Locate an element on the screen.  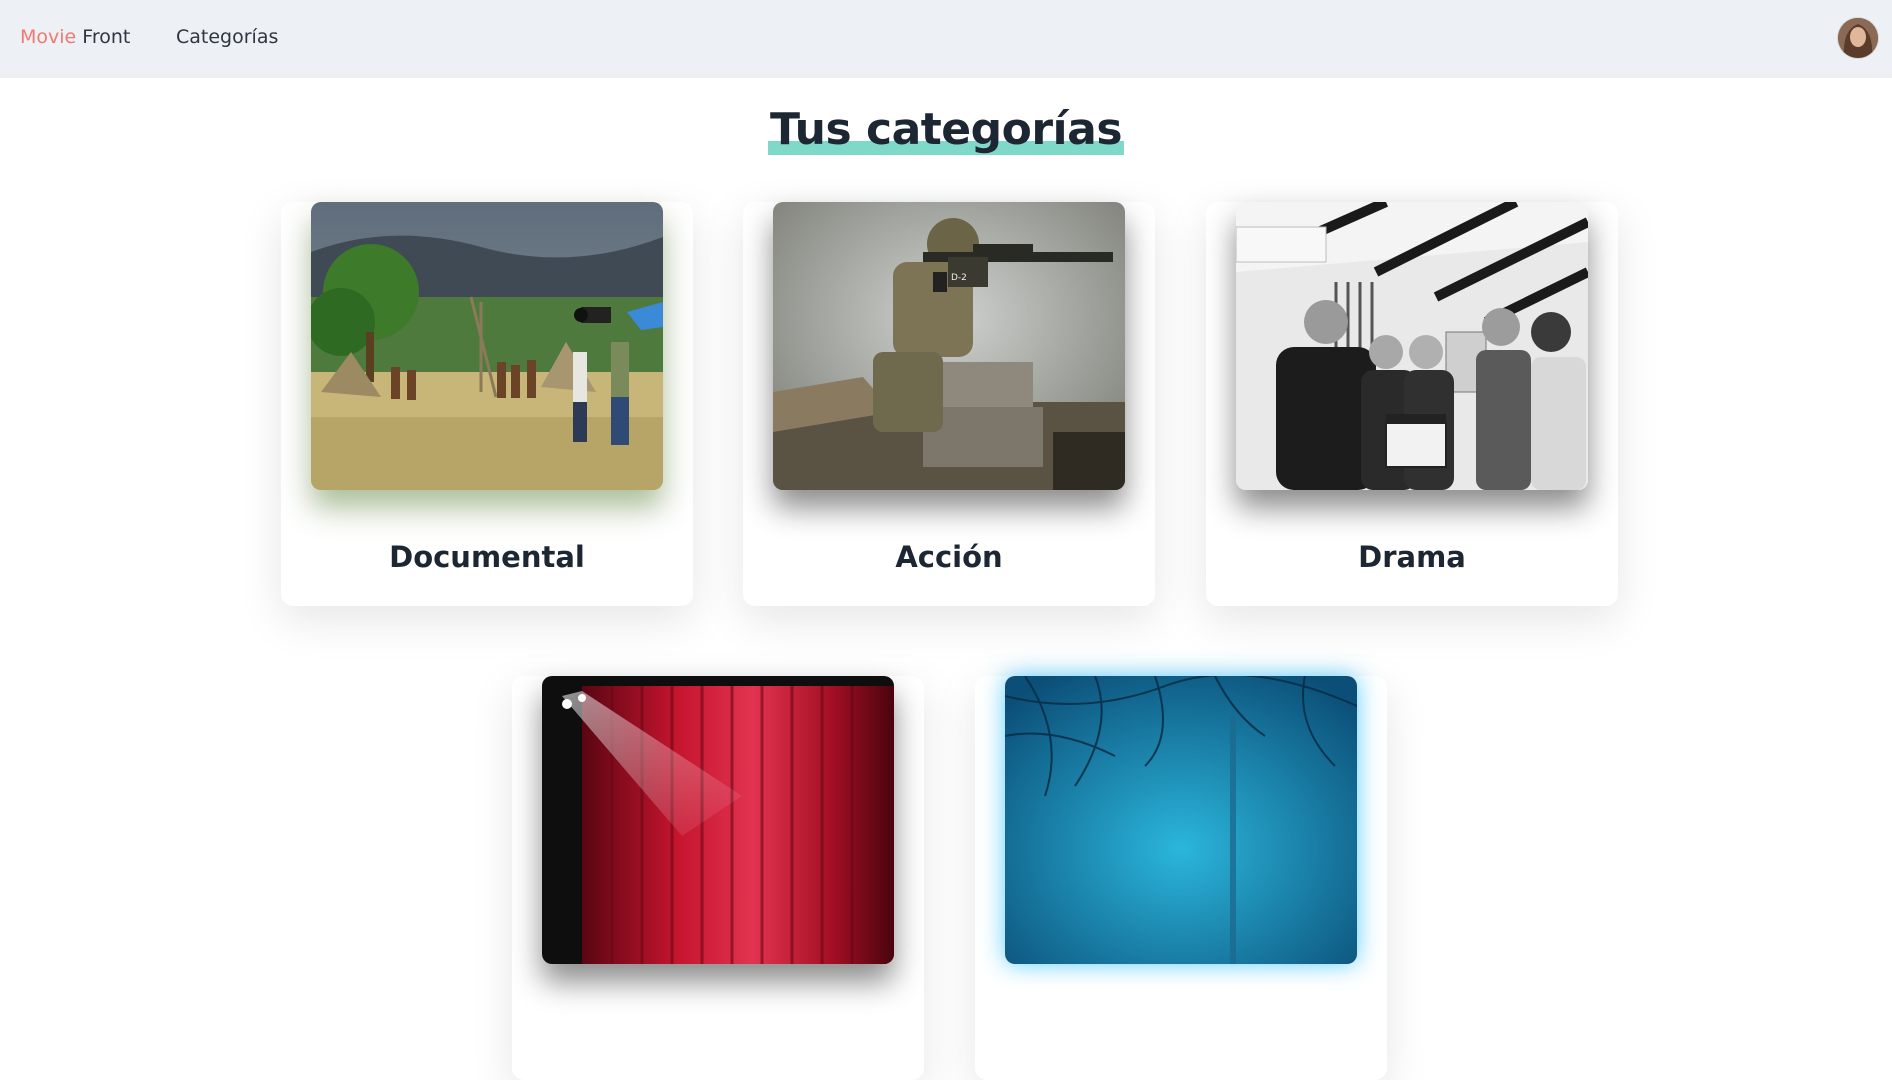
page-title: Tus categorías is located at coordinates (946, 129).